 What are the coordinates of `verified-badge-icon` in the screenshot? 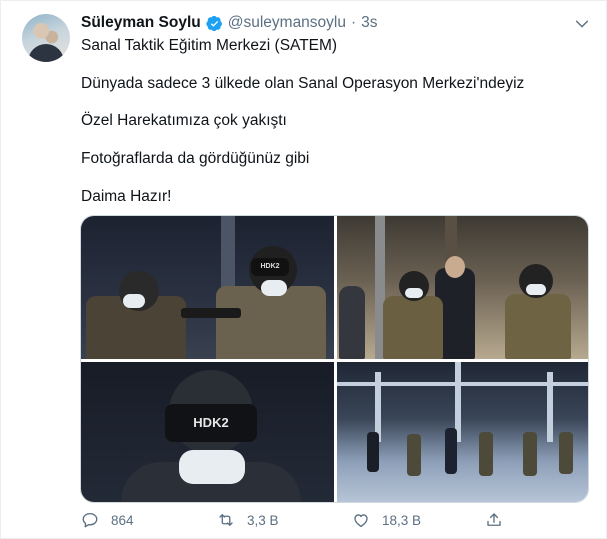 It's located at (214, 23).